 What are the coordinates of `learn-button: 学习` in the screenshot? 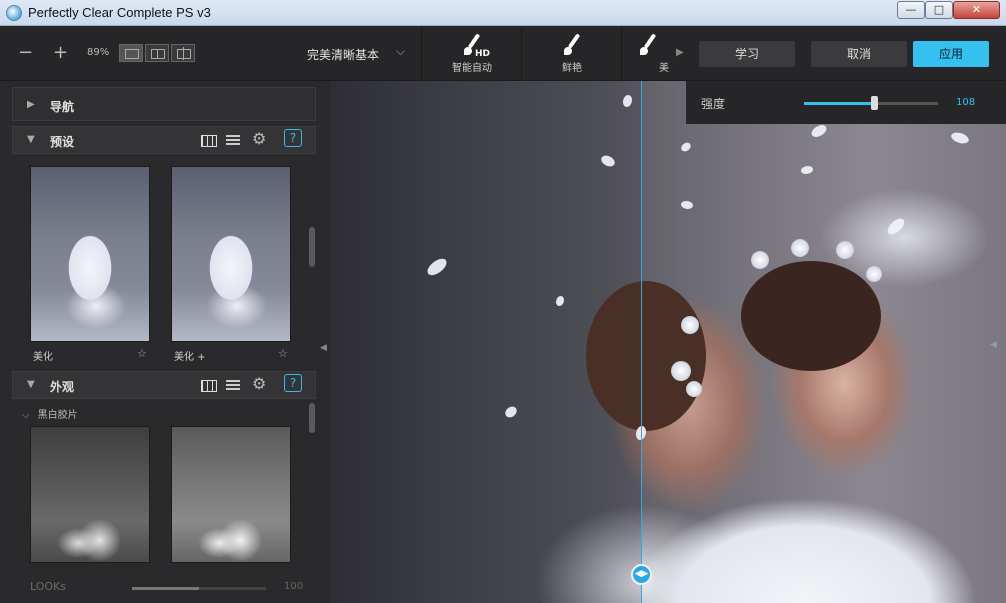 It's located at (747, 54).